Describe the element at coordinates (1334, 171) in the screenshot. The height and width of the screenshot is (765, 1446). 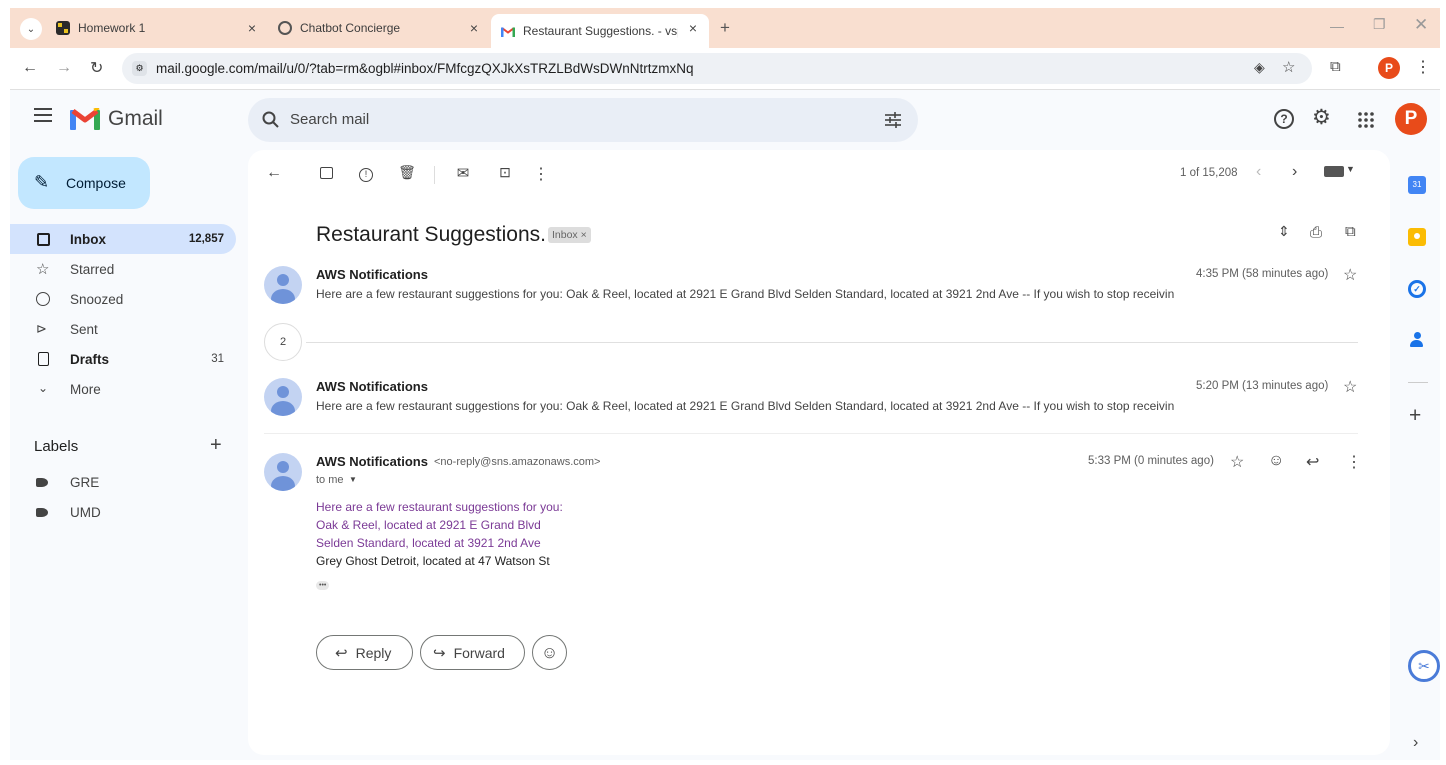
I see `input-tools-icon` at that location.